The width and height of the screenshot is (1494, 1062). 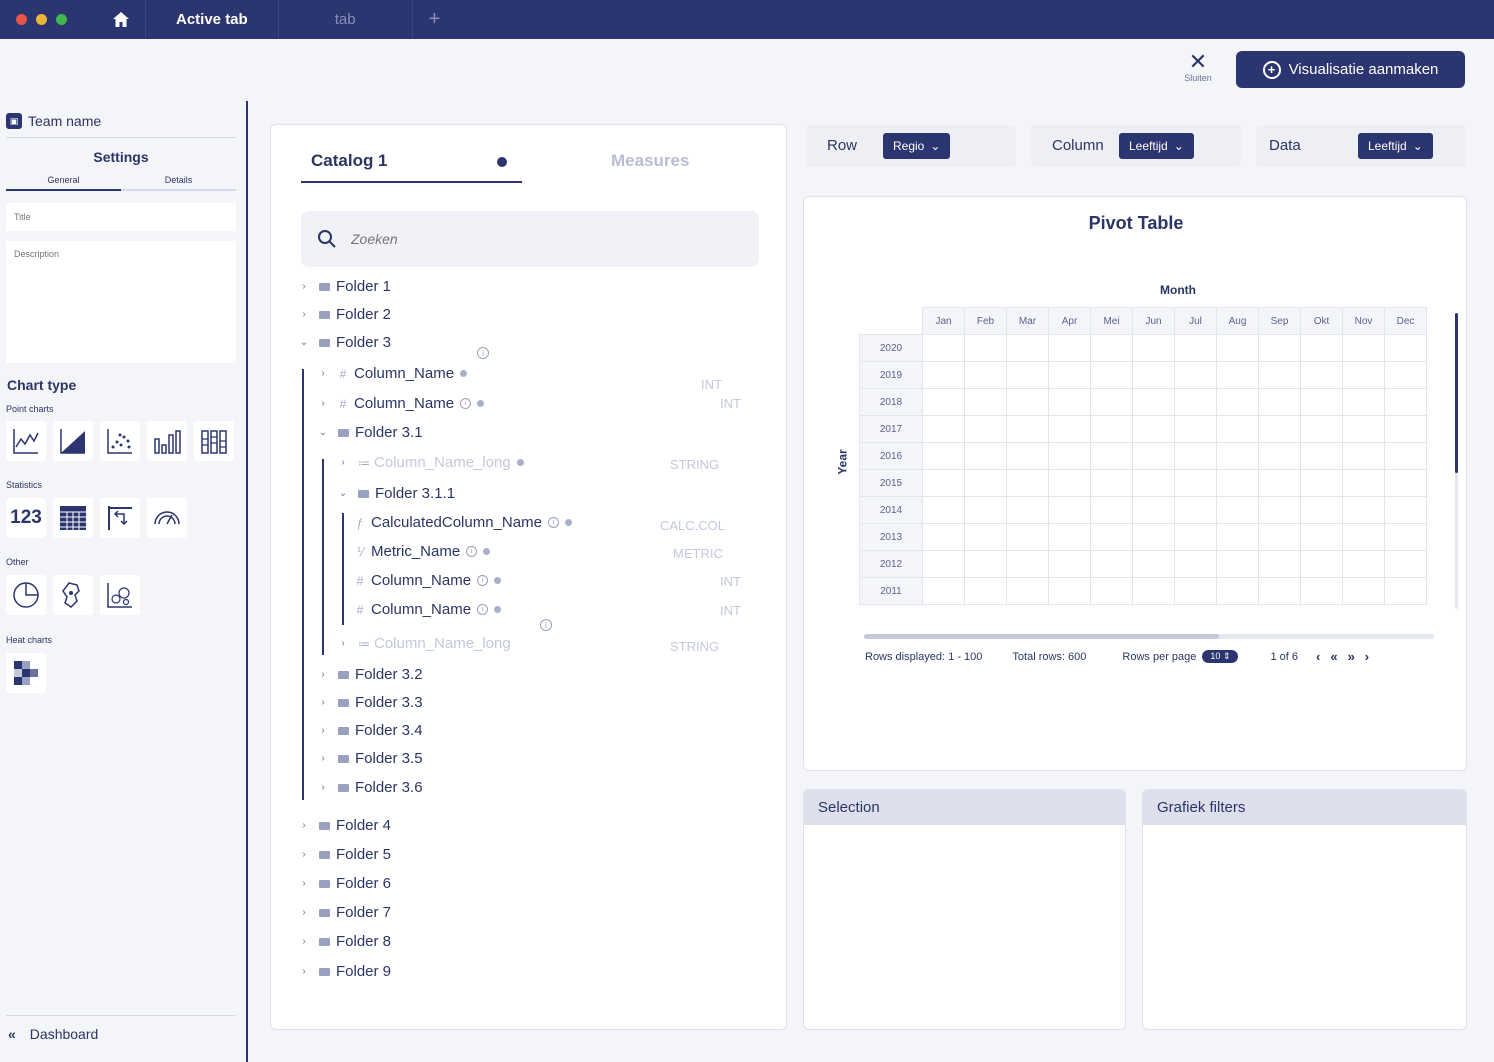 What do you see at coordinates (463, 522) in the screenshot?
I see `tree-column: ƒ CalculatedColumn_Name i` at bounding box center [463, 522].